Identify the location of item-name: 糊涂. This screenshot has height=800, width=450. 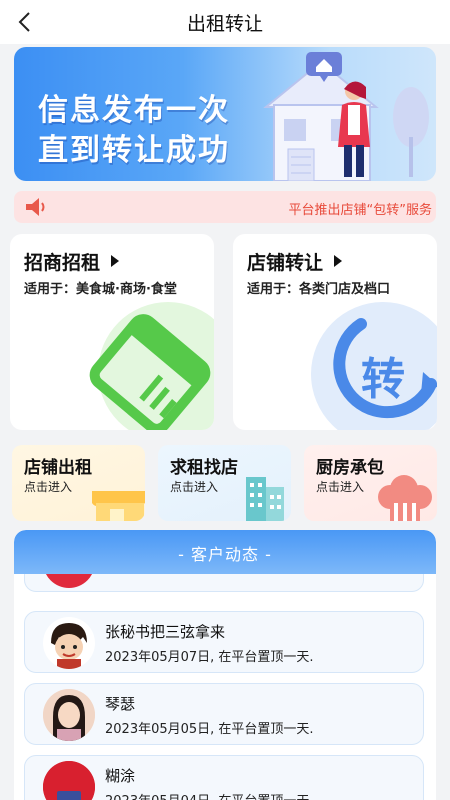
(120, 776).